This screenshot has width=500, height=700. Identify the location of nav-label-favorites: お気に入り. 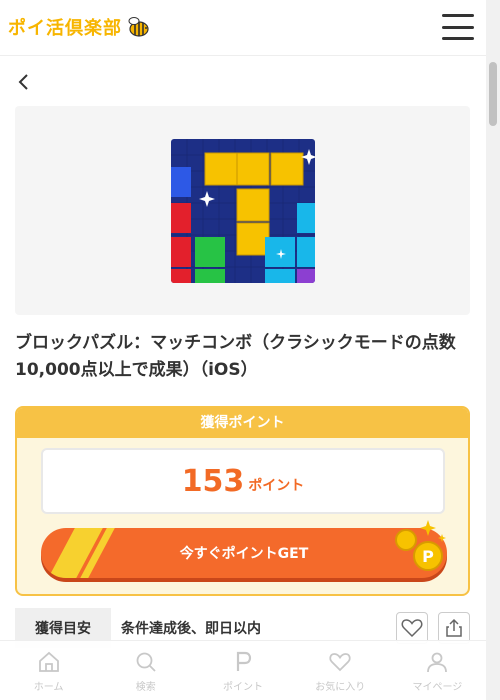
(340, 687).